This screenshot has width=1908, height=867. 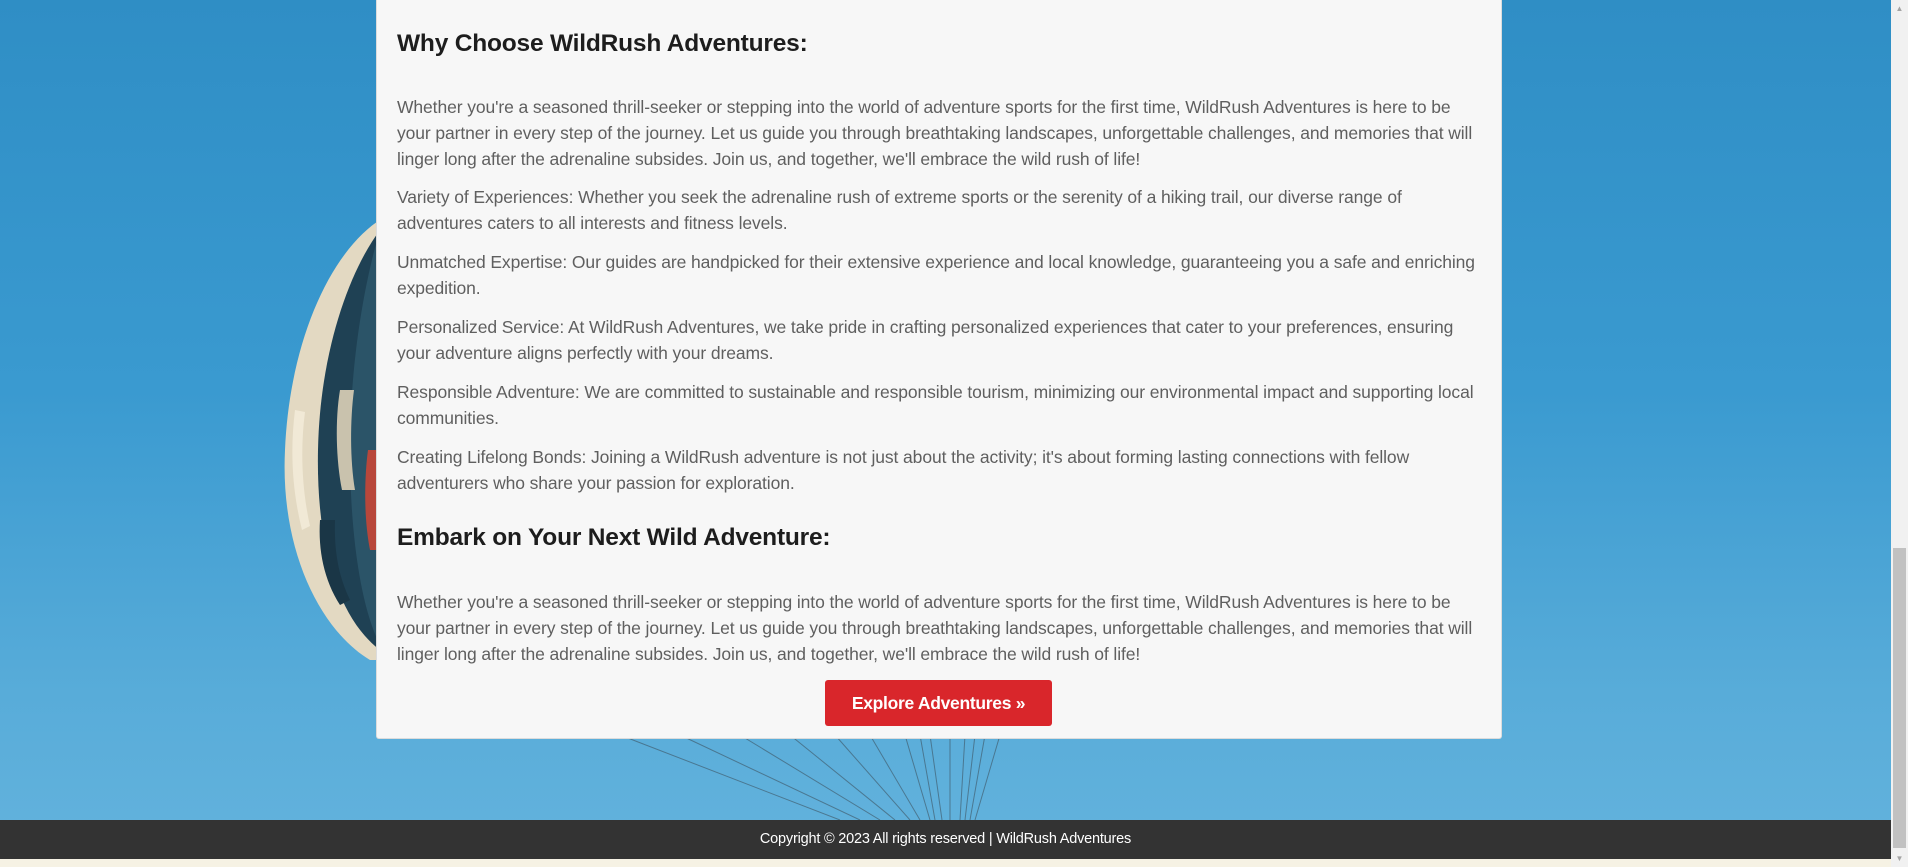 I want to click on why-choose-heading: Why Choose WildRush Adventures:, so click(x=602, y=43).